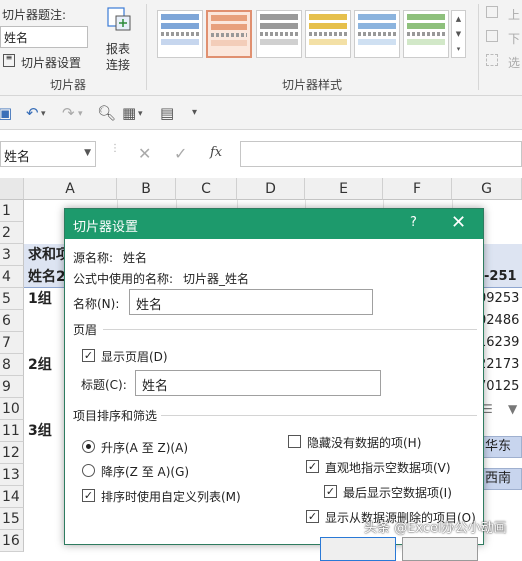 Image resolution: width=522 pixels, height=561 pixels. I want to click on name-box: 姓名 ▼, so click(48, 154).